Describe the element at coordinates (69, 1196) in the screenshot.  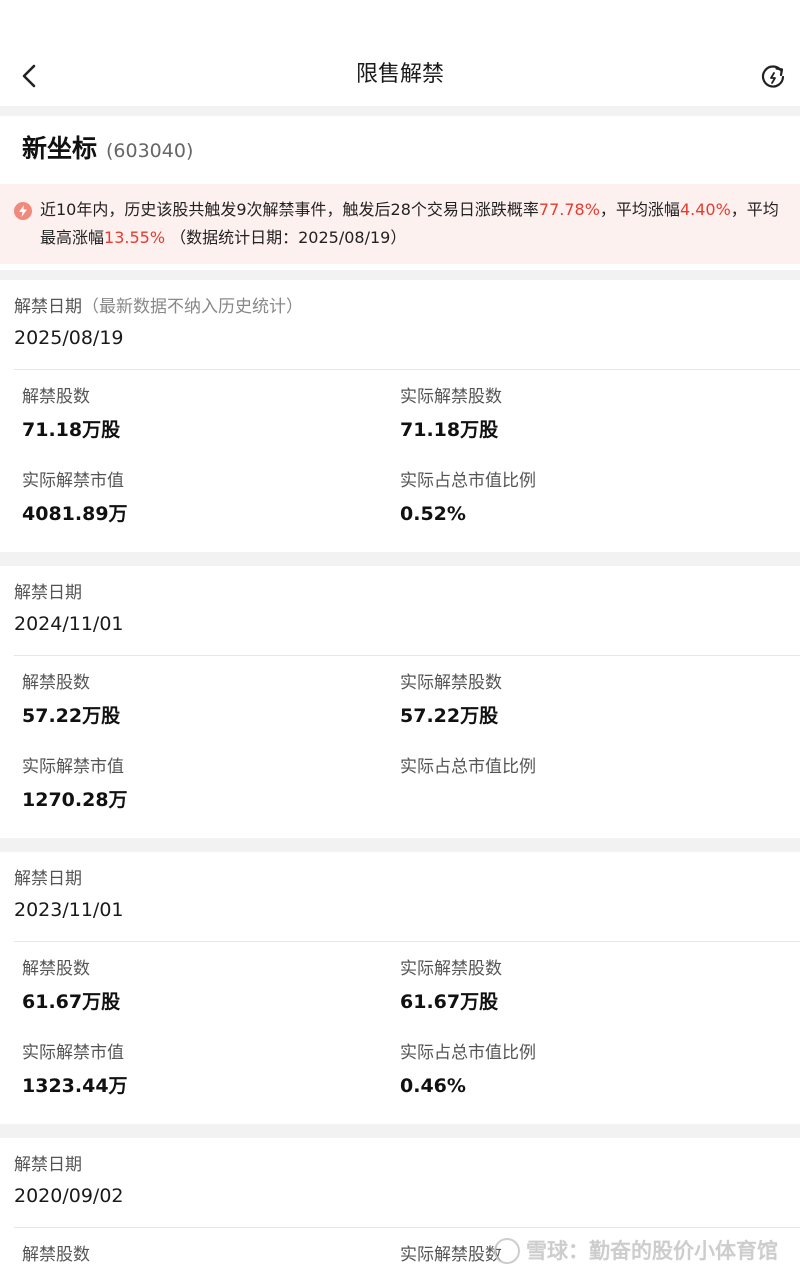
I see `unlock-date: 2020/09/02` at that location.